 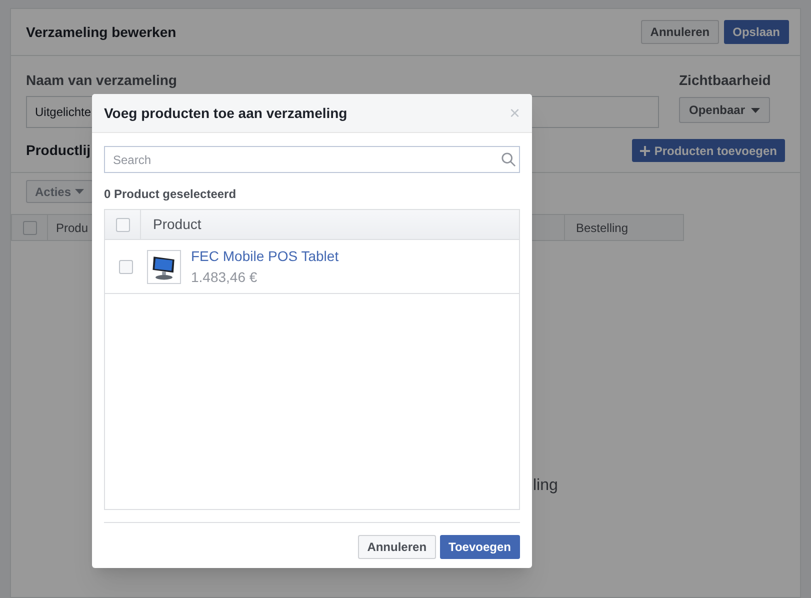 What do you see at coordinates (171, 194) in the screenshot?
I see `selection-count: 0 Product geselecteerd` at bounding box center [171, 194].